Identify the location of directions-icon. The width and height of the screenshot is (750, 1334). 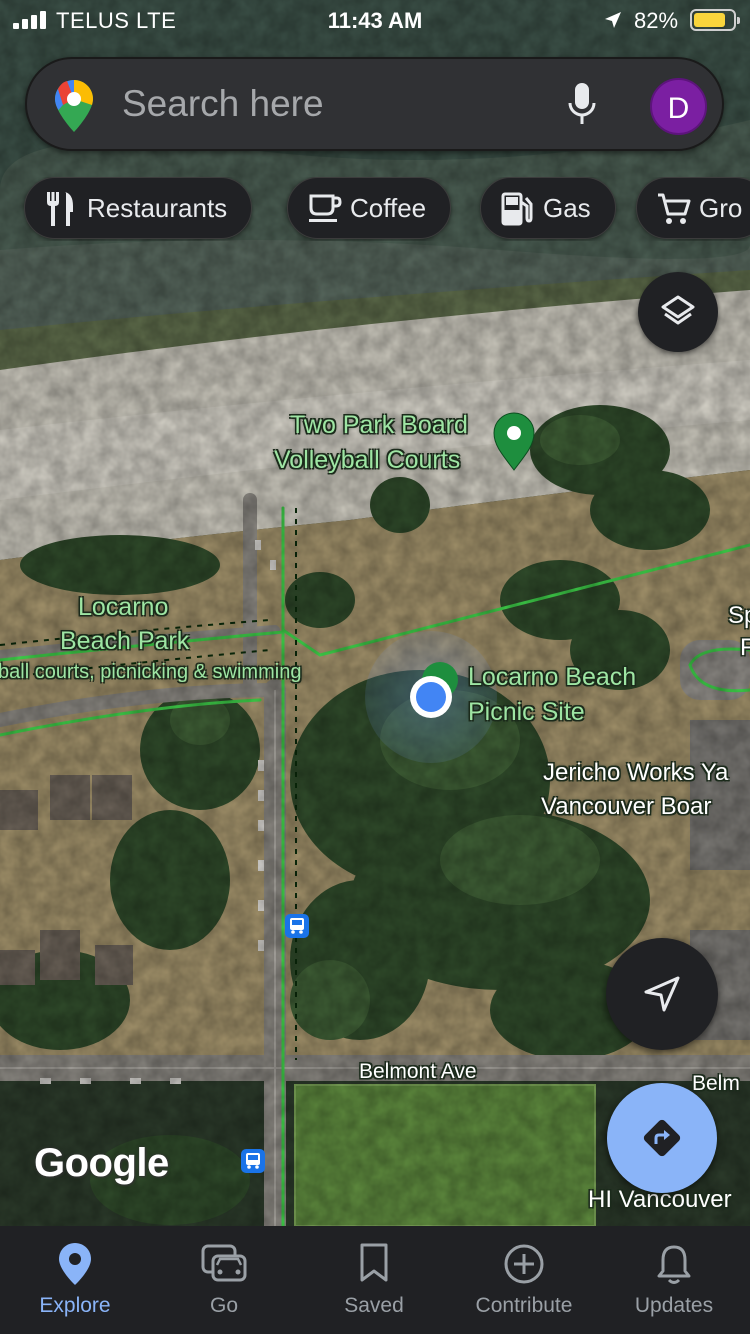
(662, 1138).